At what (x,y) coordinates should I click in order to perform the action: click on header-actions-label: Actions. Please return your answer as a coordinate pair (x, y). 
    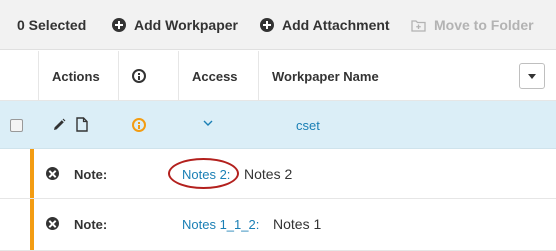
    Looking at the image, I should click on (76, 76).